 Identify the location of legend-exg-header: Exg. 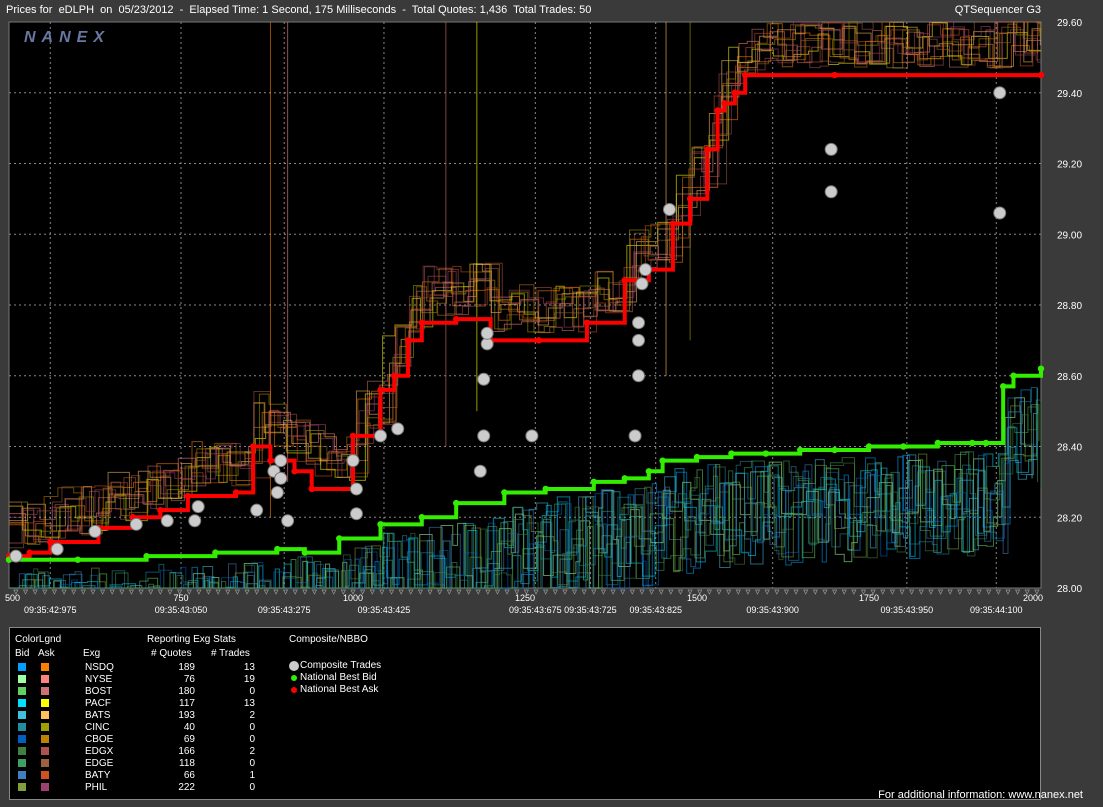
(92, 653).